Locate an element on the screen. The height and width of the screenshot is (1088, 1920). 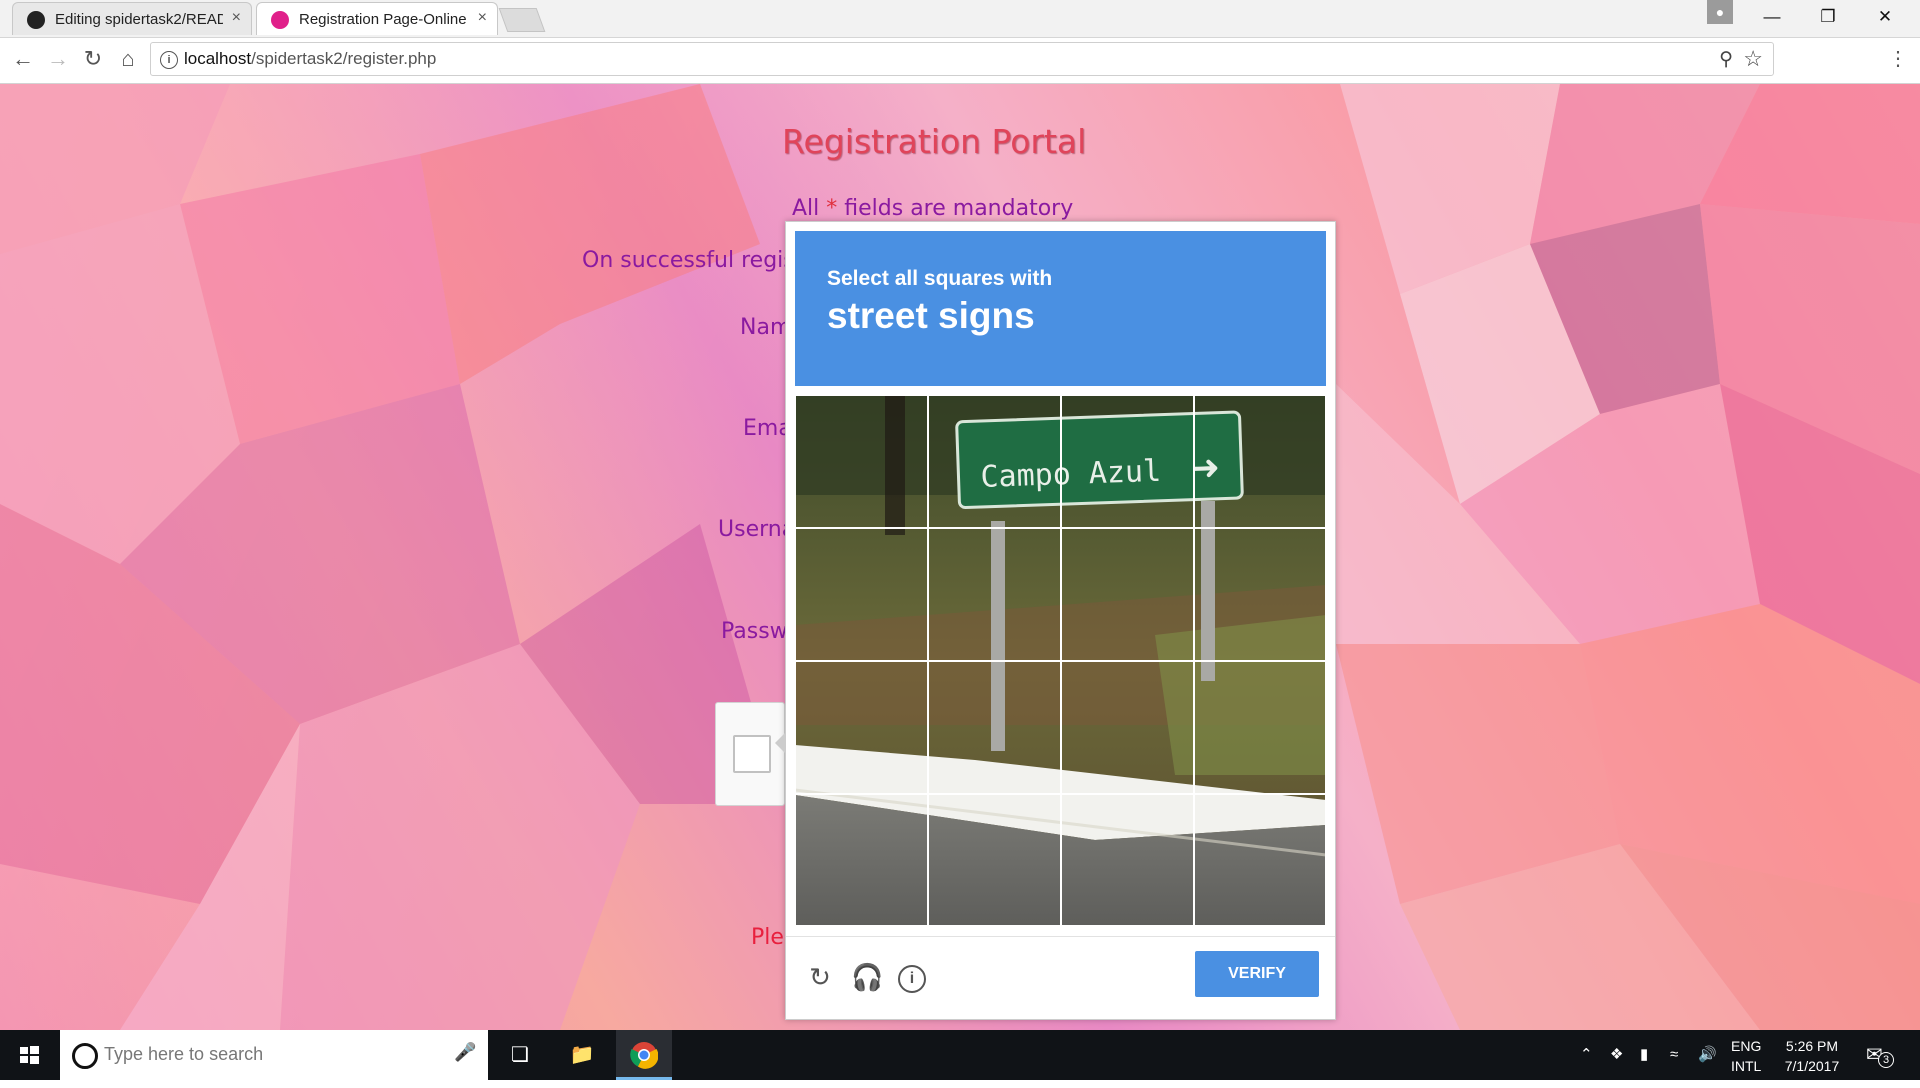
popup-arrow is located at coordinates (780, 743).